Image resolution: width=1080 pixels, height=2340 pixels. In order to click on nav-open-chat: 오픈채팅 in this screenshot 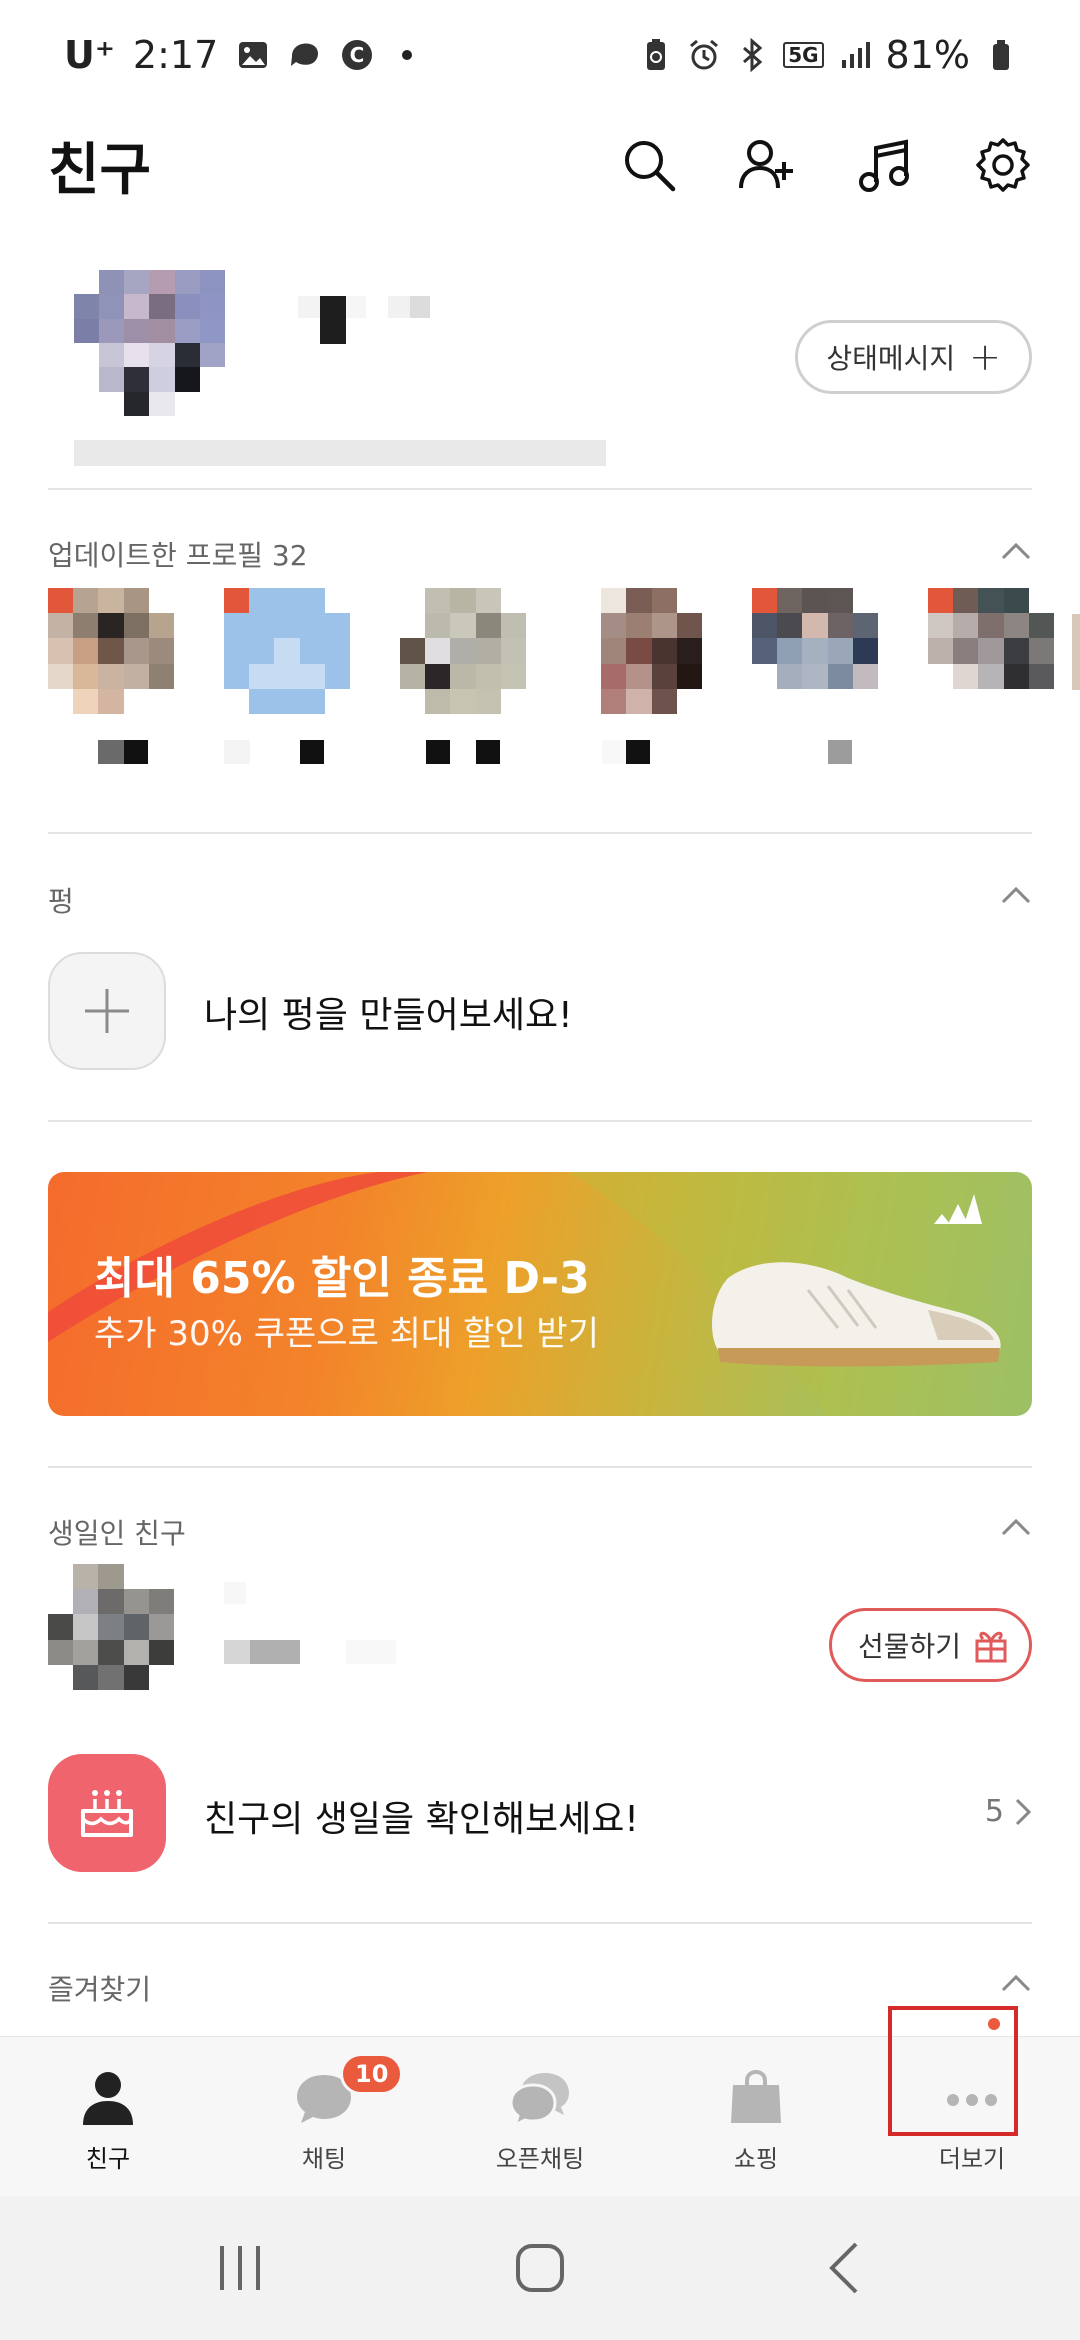, I will do `click(540, 2116)`.